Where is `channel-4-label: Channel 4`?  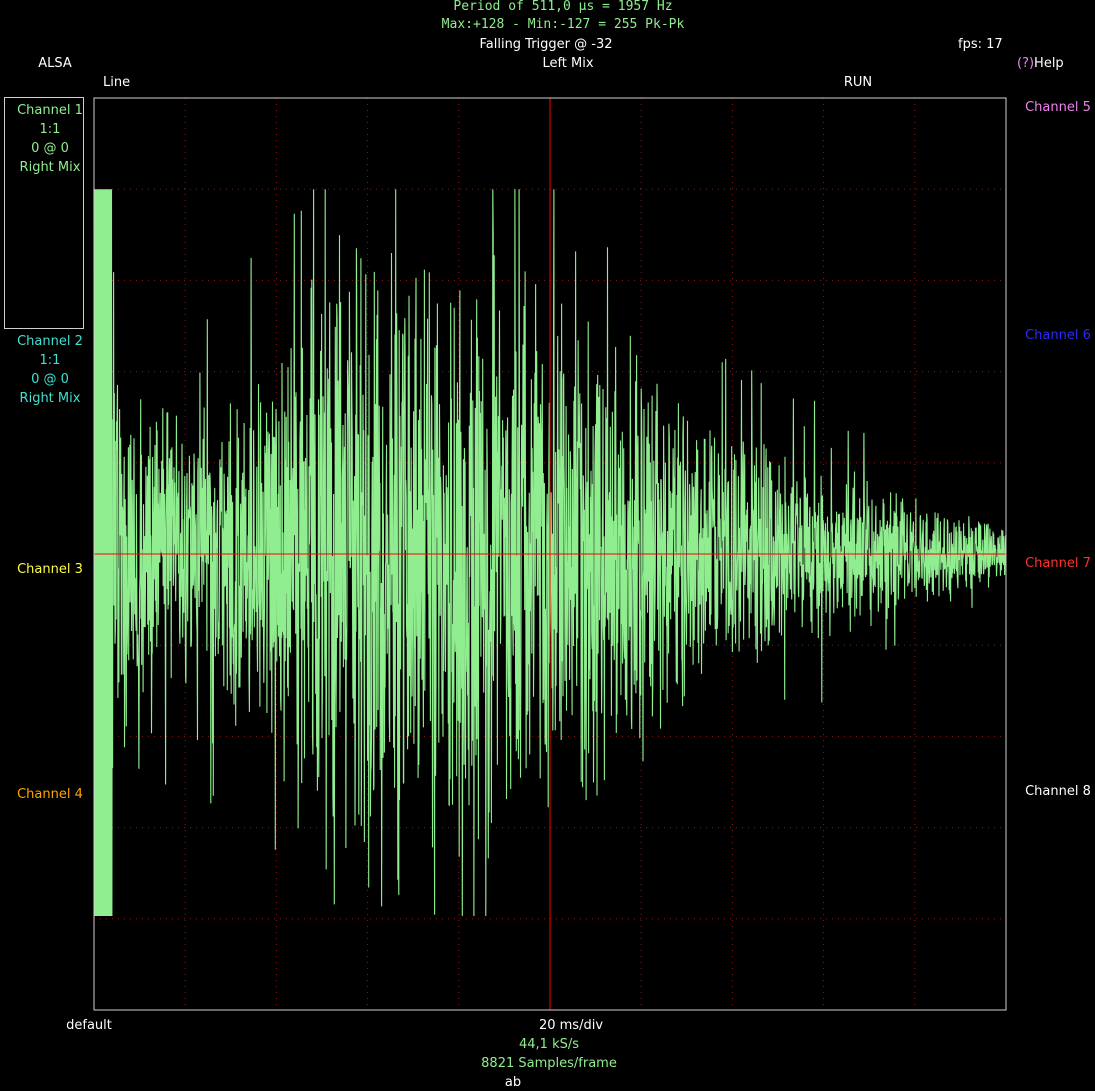
channel-4-label: Channel 4 is located at coordinates (50, 794).